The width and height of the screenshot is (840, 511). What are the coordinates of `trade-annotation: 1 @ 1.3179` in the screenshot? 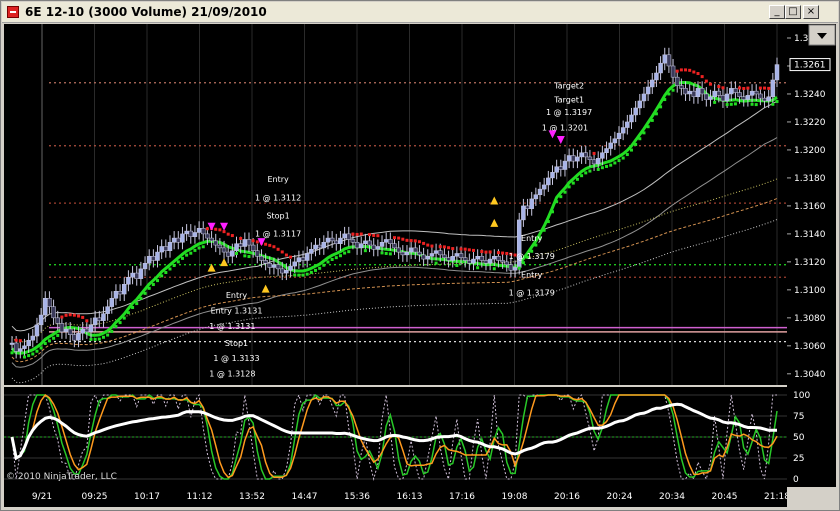 It's located at (532, 256).